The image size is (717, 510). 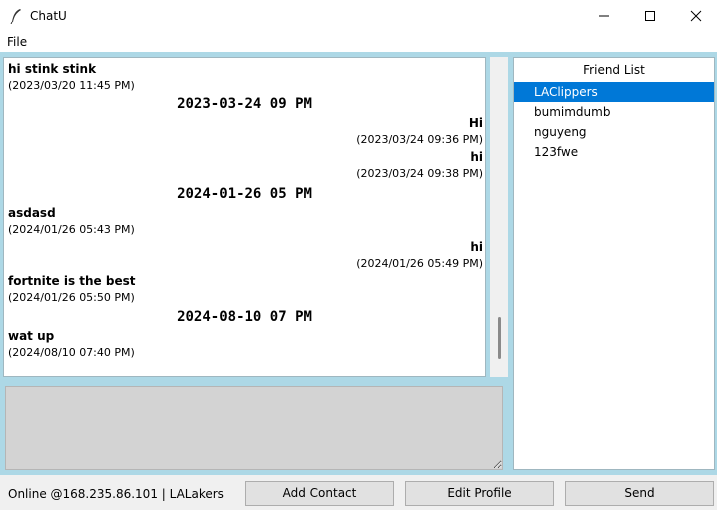 What do you see at coordinates (479, 493) in the screenshot?
I see `edit-profile-button: Edit Profile` at bounding box center [479, 493].